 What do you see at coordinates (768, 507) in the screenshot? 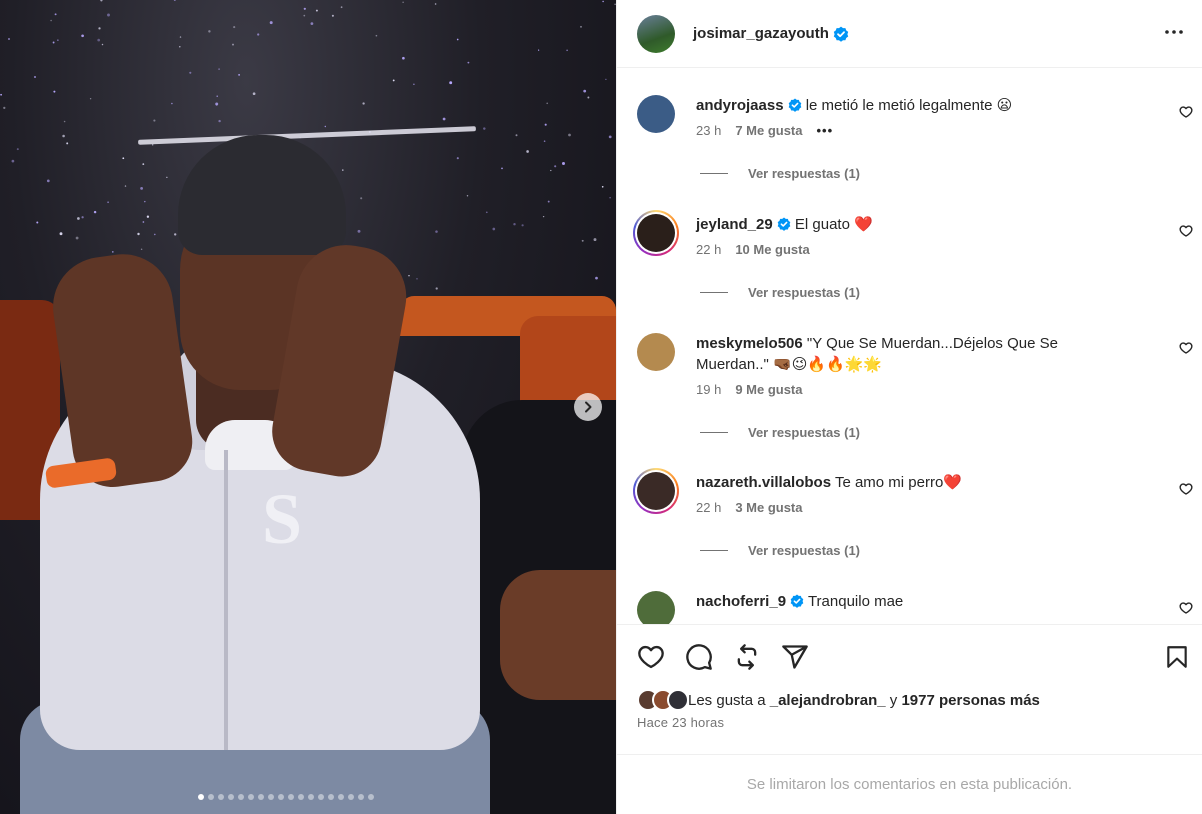
I see `comment-likes: 3 Me gusta` at bounding box center [768, 507].